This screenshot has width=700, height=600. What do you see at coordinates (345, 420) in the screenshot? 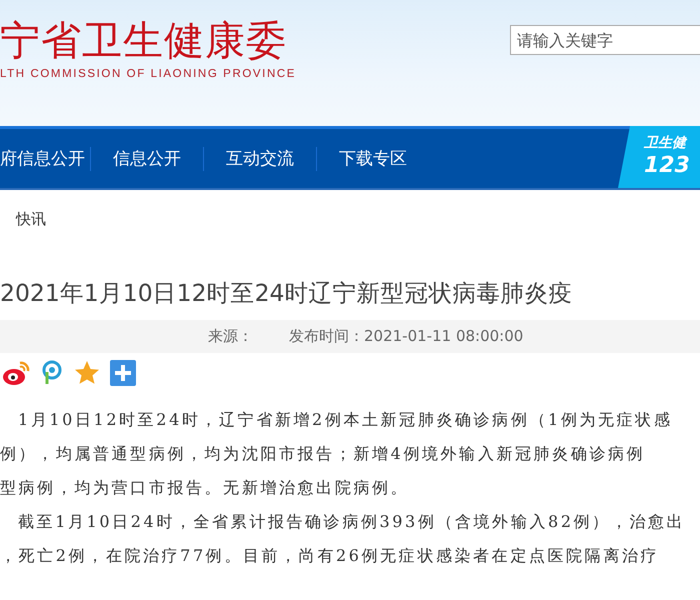
I see `paragraph-line: 1月10日12时至24时，辽宁省新增2例本土新冠肺炎确诊病例（1例为无症状感` at bounding box center [345, 420].